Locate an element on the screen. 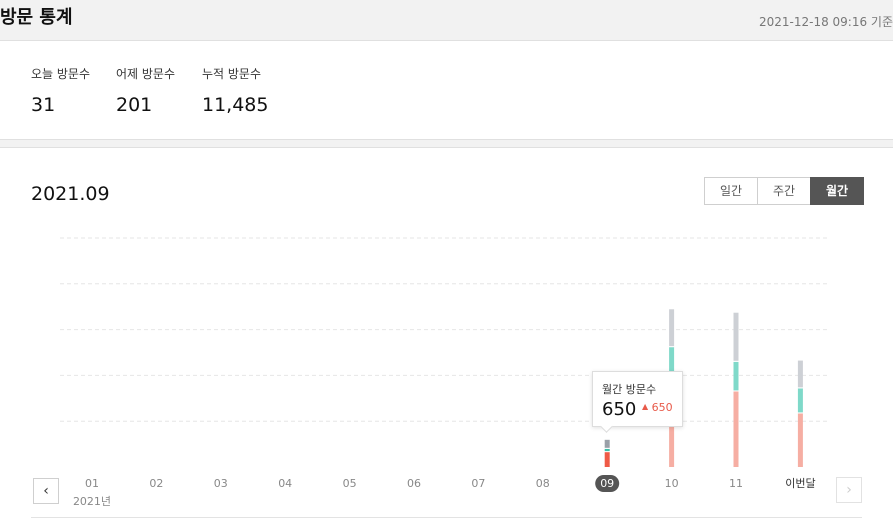 The width and height of the screenshot is (893, 522). tooltip-change: ▲ 650 is located at coordinates (657, 407).